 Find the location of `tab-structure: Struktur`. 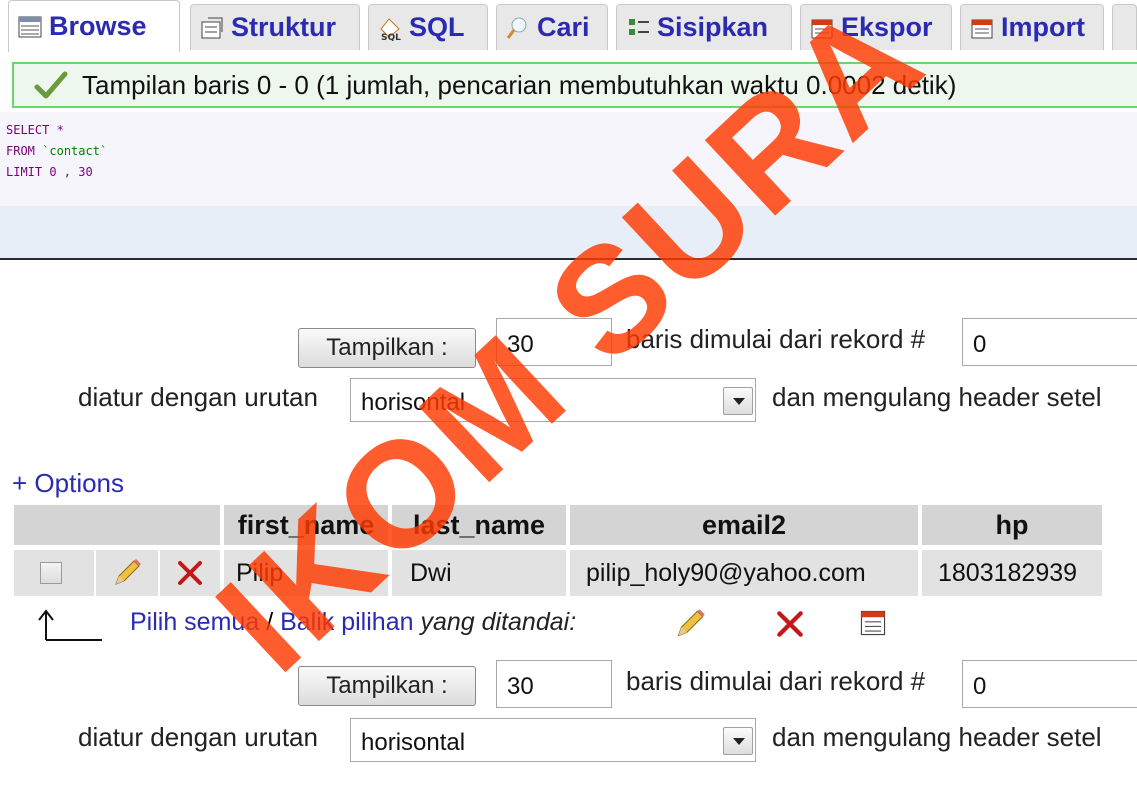

tab-structure: Struktur is located at coordinates (275, 27).